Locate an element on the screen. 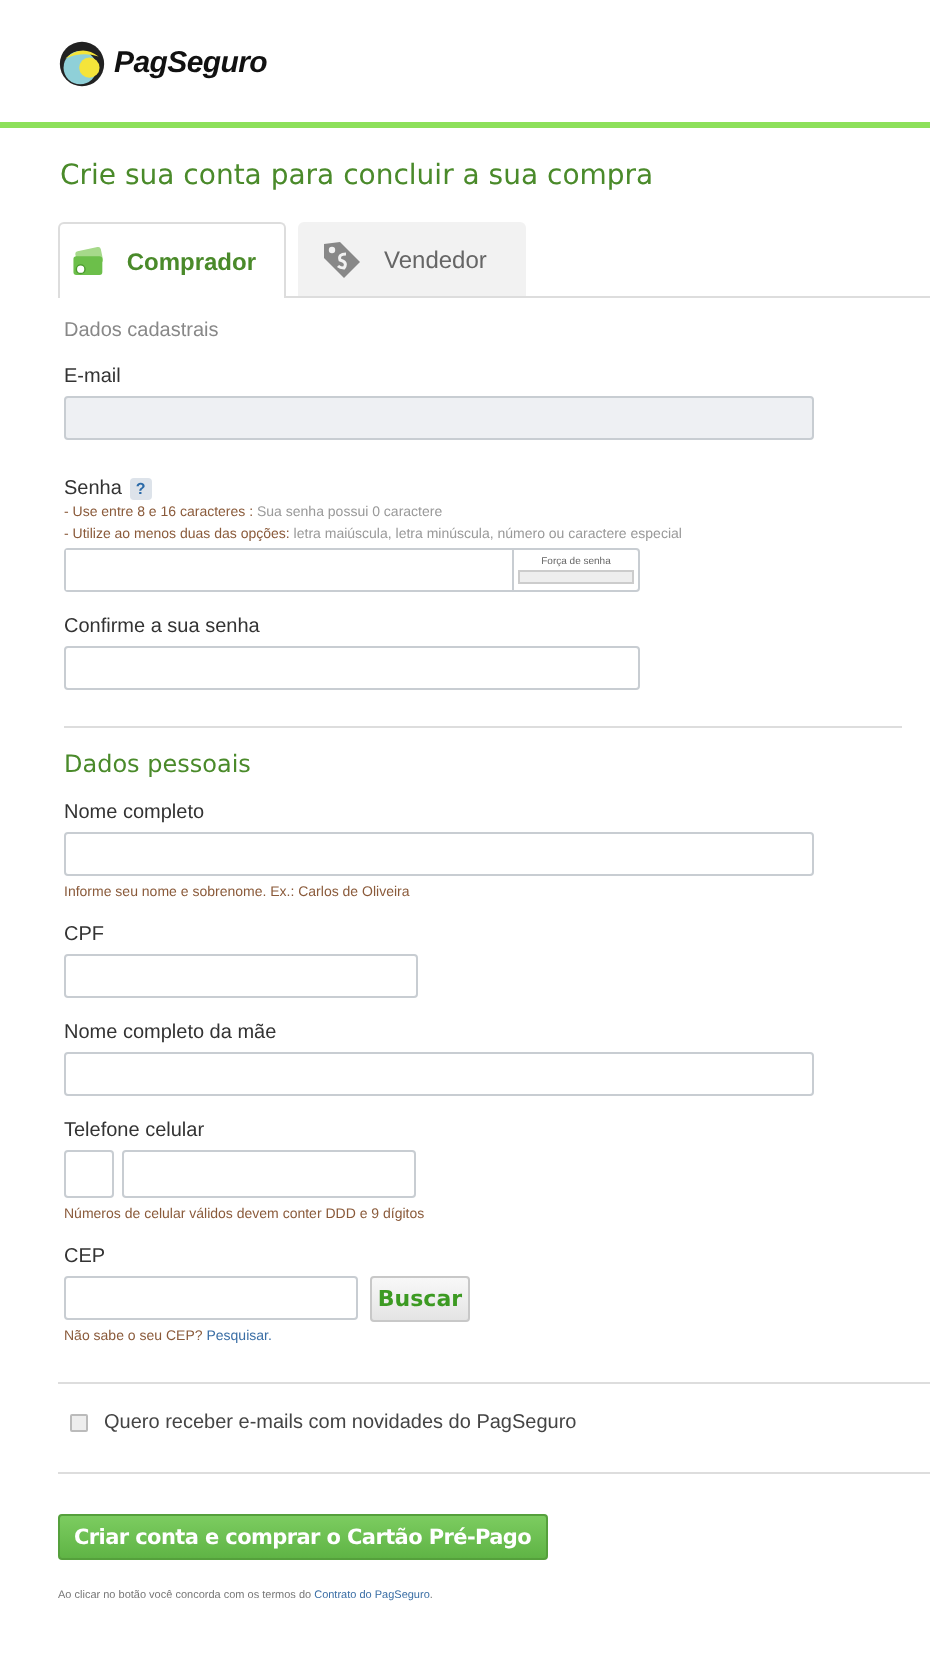 This screenshot has height=1678, width=930. mother-name-field is located at coordinates (439, 1074).